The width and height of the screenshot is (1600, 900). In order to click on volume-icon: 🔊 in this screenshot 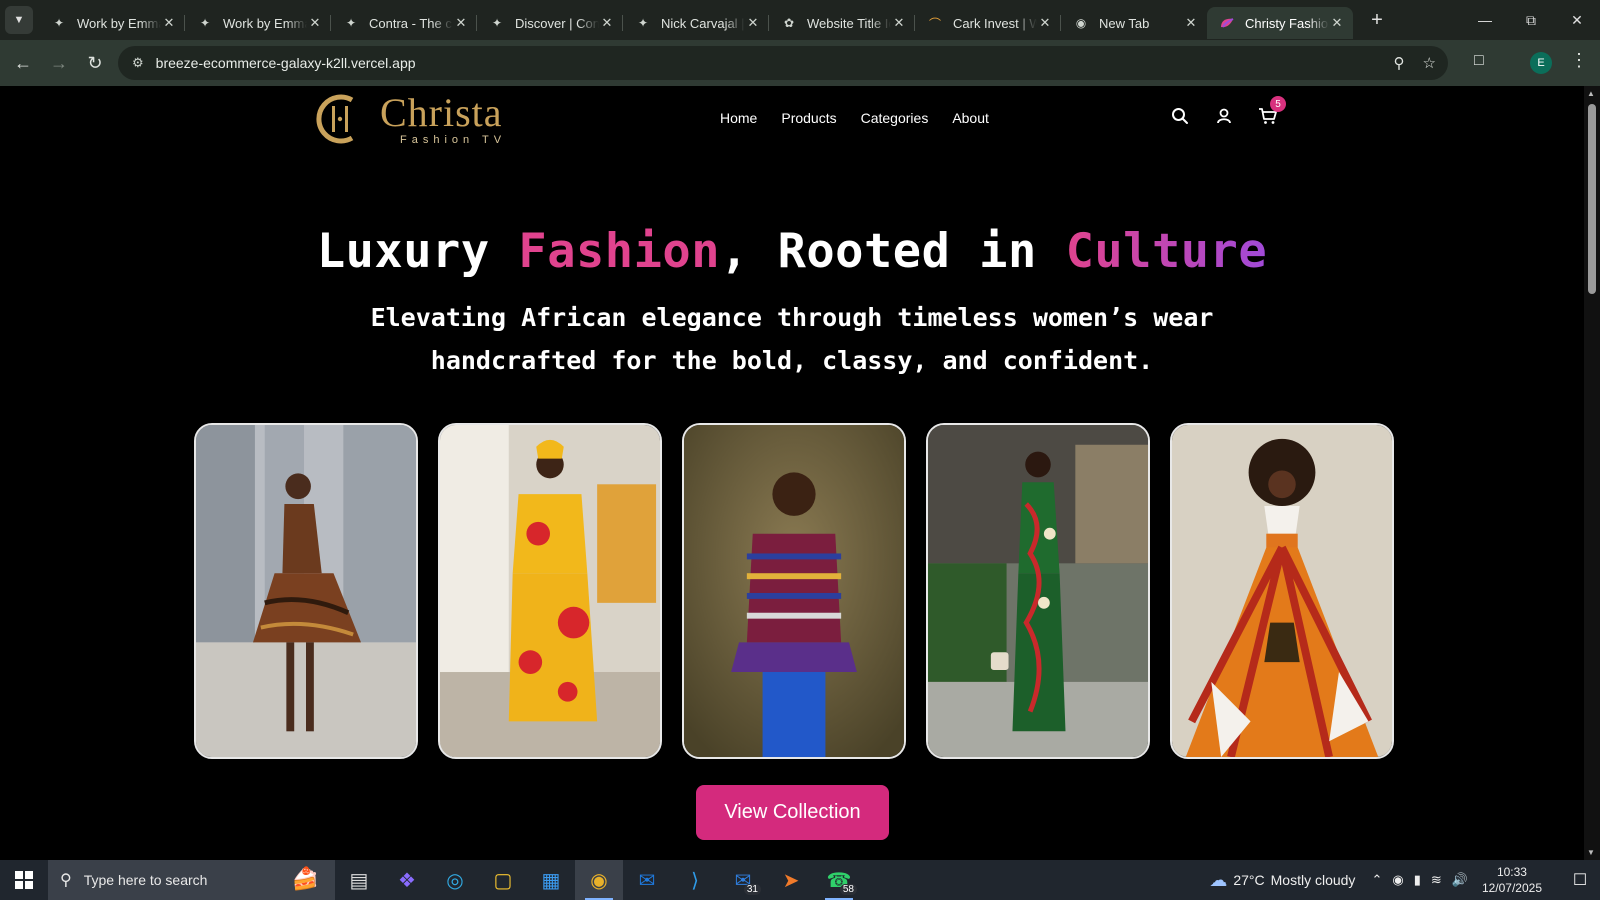, I will do `click(1460, 880)`.